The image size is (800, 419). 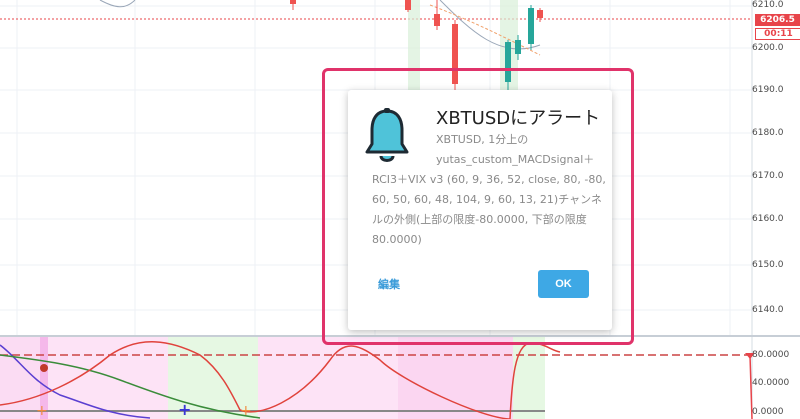 What do you see at coordinates (777, 20) in the screenshot?
I see `current-price-tag: 6206.5` at bounding box center [777, 20].